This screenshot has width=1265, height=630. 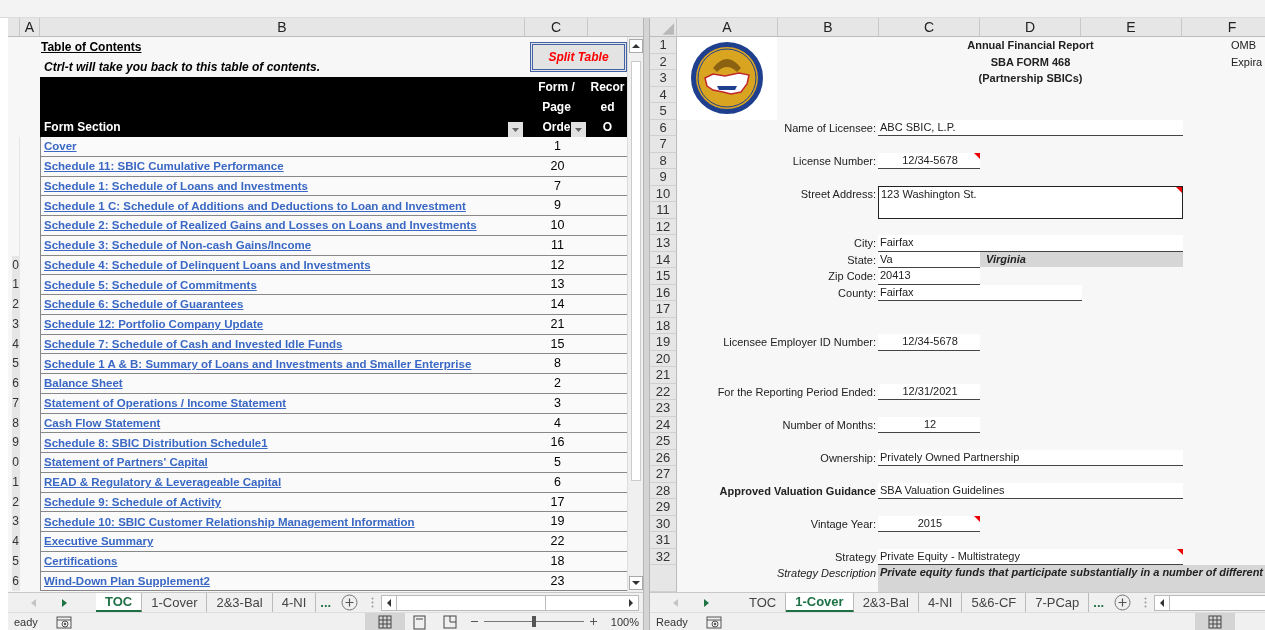 What do you see at coordinates (557, 443) in the screenshot?
I see `page-number-cell-text: 16` at bounding box center [557, 443].